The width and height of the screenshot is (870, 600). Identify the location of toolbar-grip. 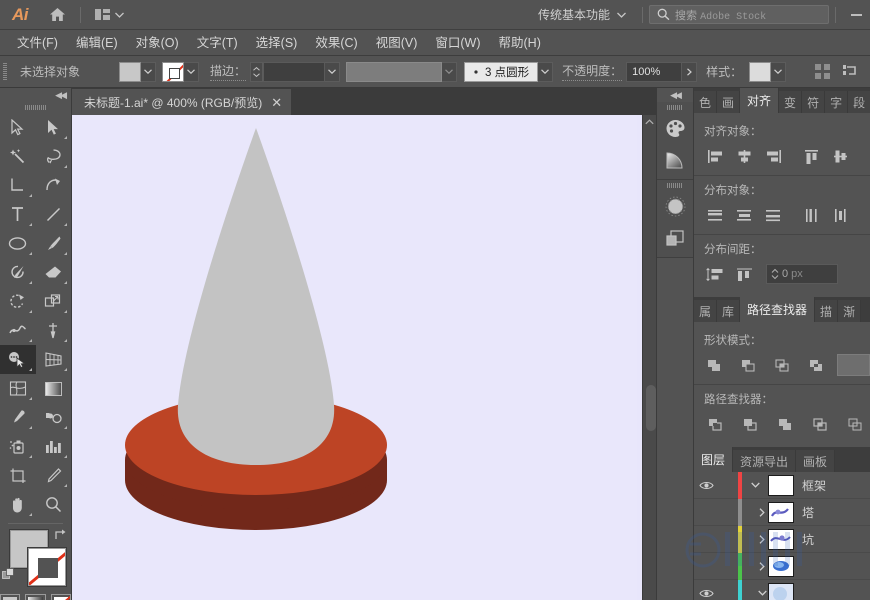
(35, 107).